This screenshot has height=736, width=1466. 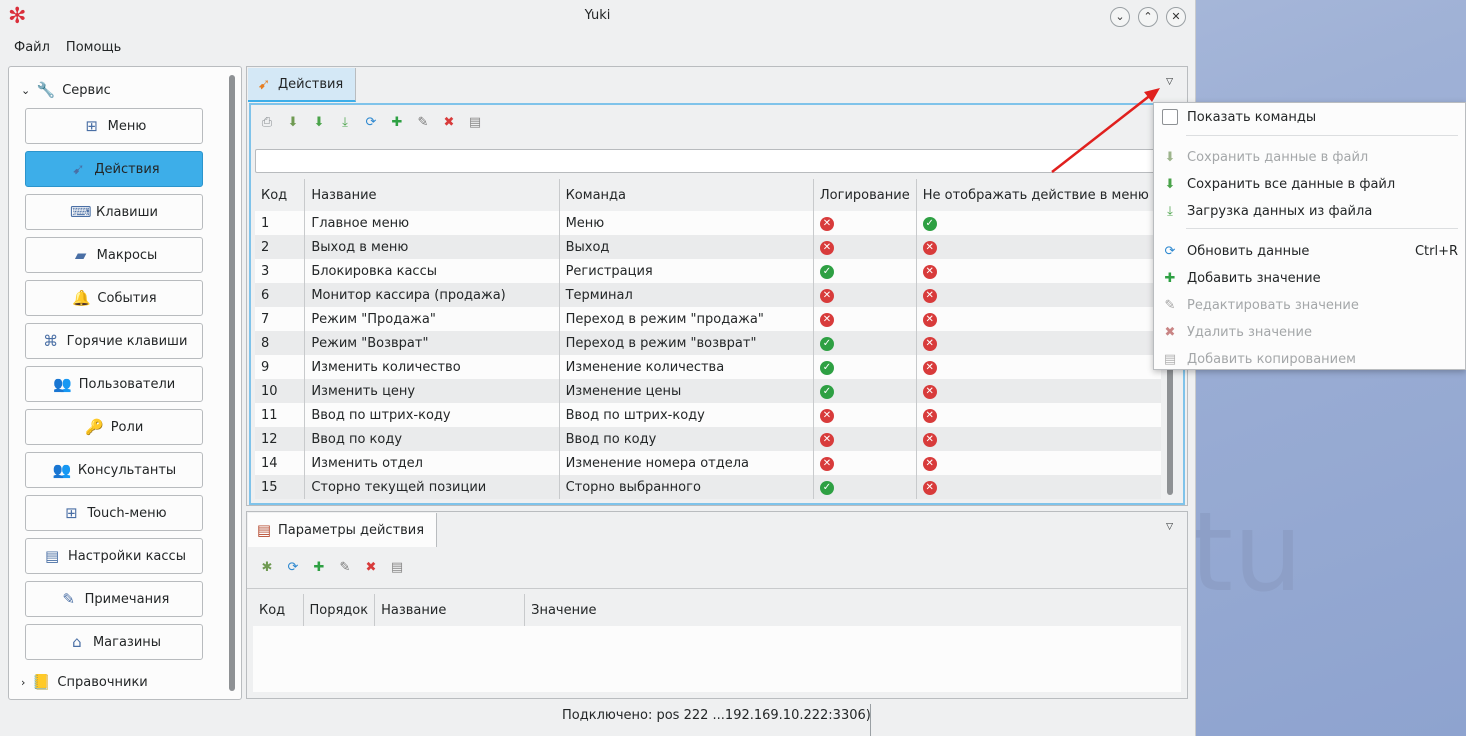 I want to click on table-row: 12 Ввод по коду Ввод по коду ✕ ✕, so click(x=708, y=439).